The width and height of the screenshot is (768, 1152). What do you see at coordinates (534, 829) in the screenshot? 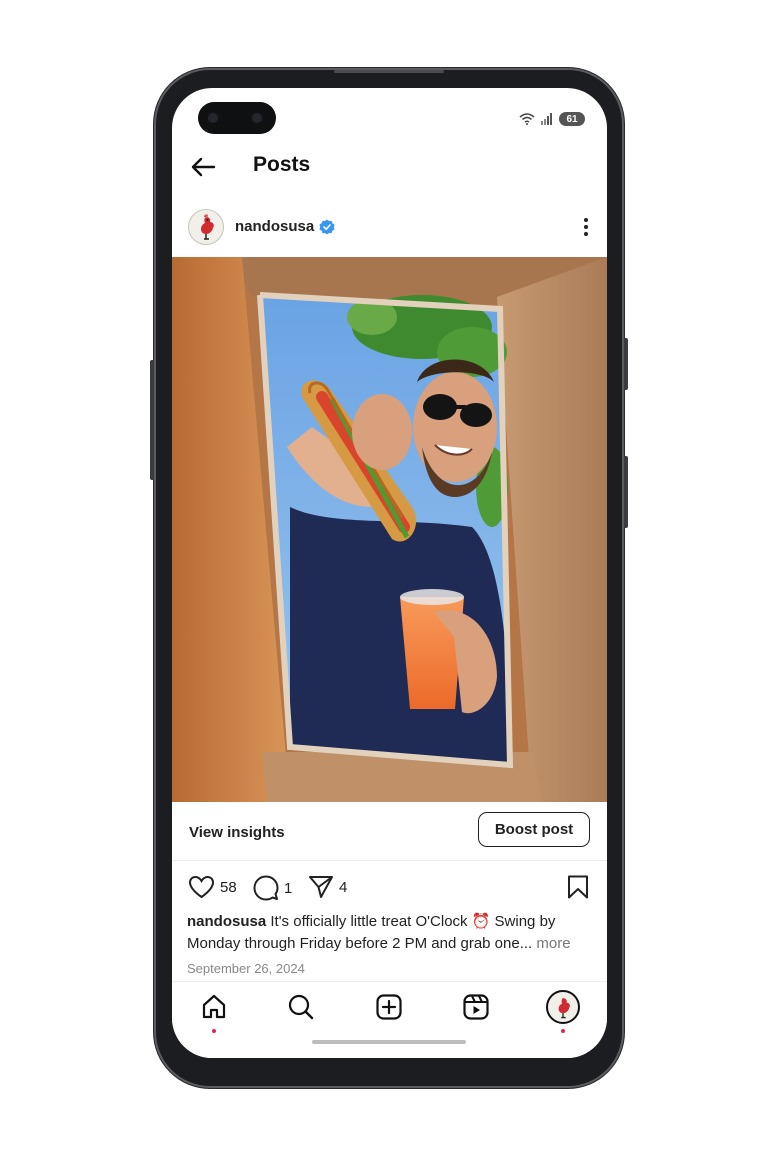
I see `boost-post-button: Boost post` at bounding box center [534, 829].